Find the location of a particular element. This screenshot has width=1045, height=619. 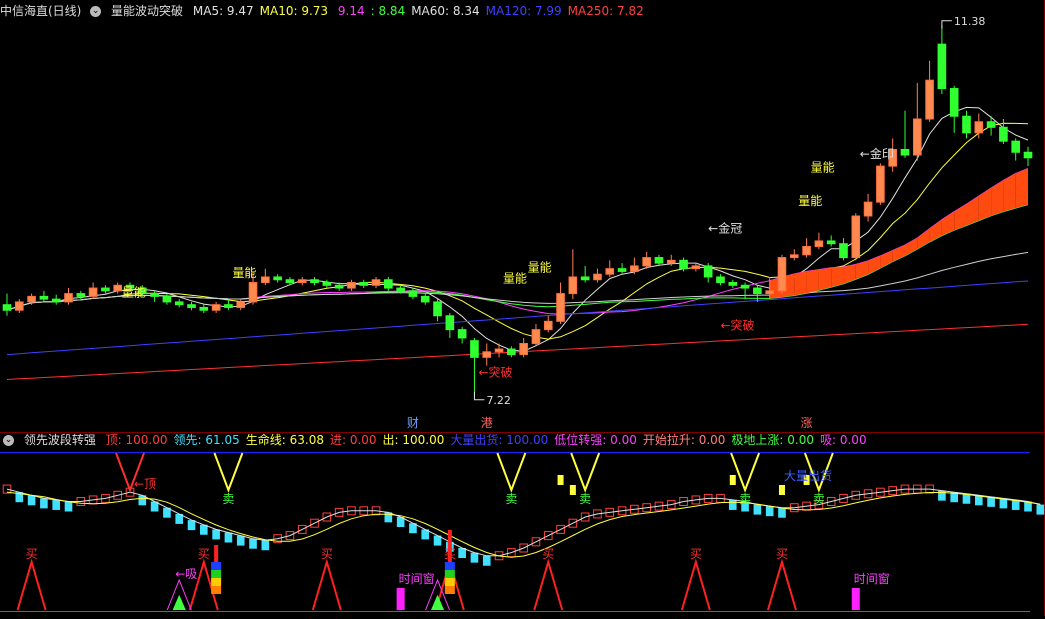

time-window-label: 时间窗 is located at coordinates (872, 579).